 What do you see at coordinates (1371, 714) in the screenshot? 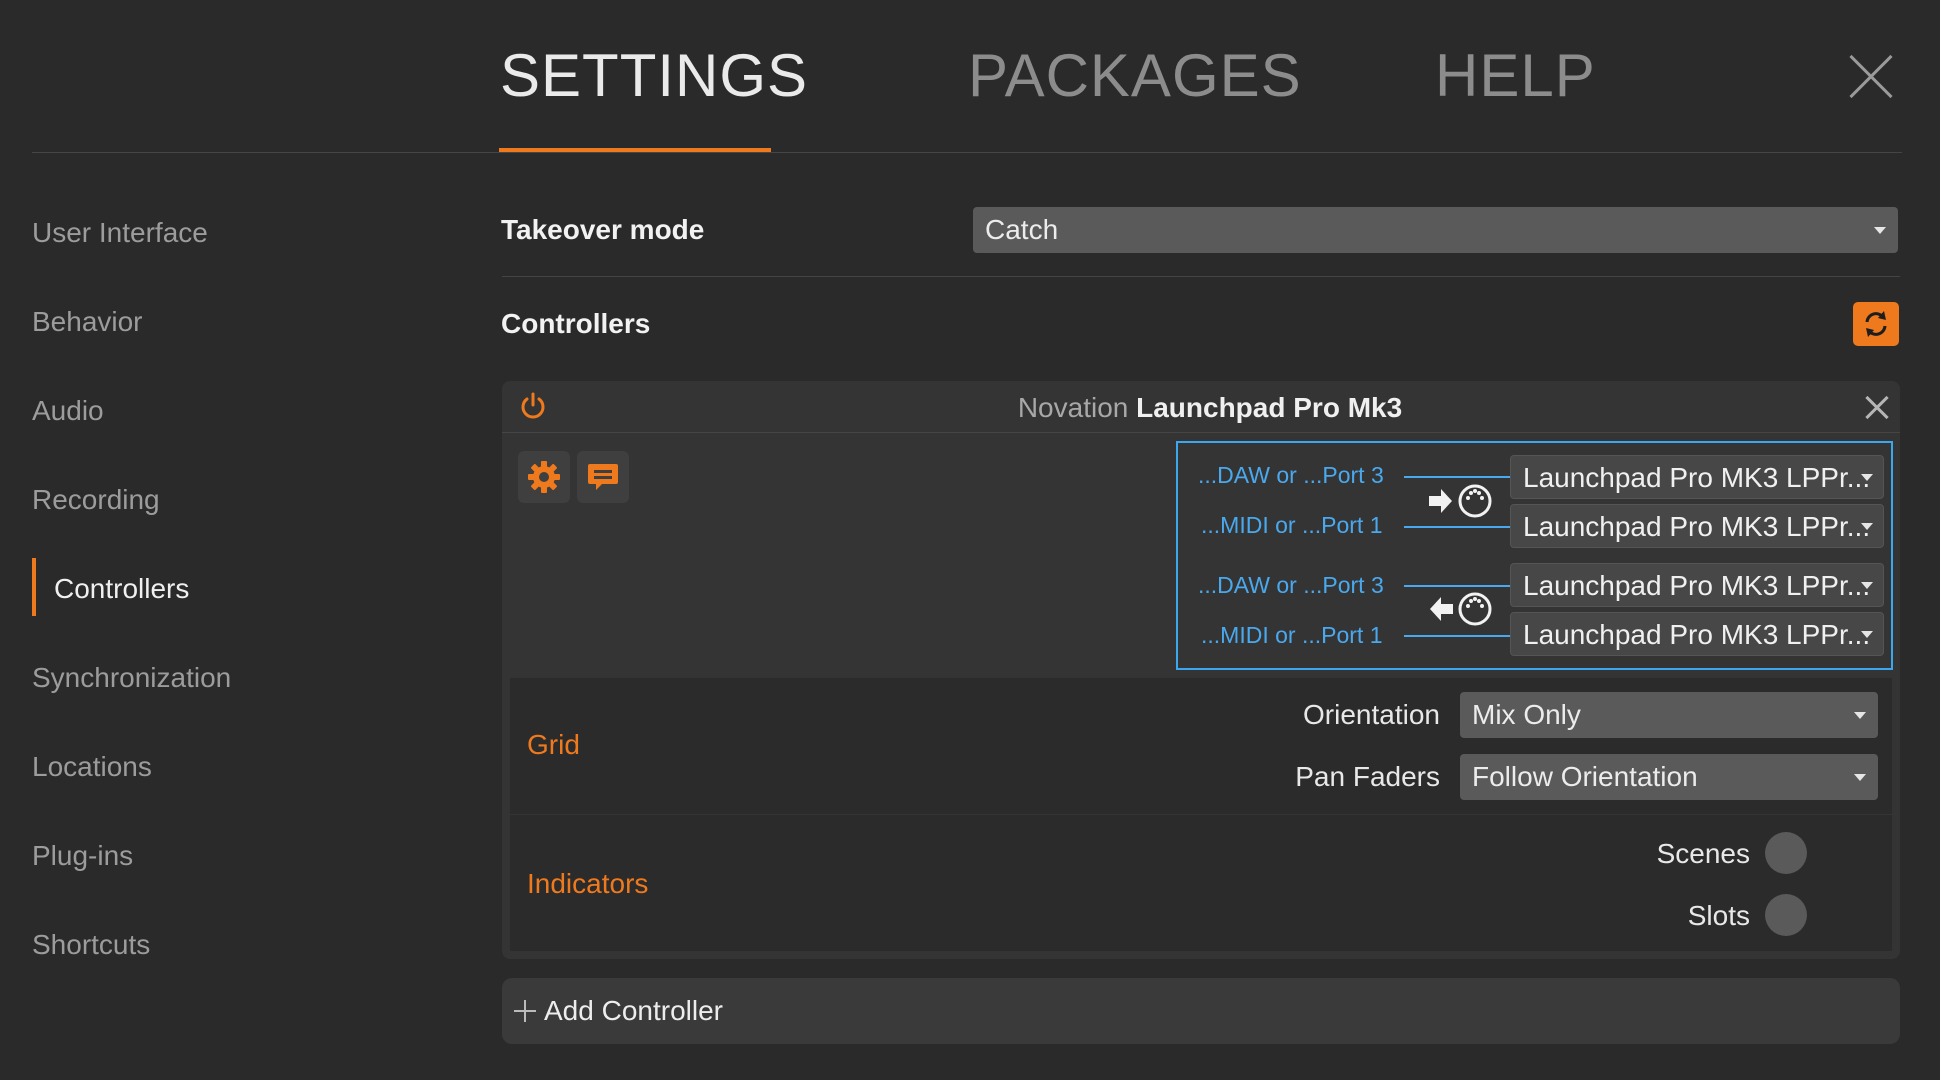
I see `orientation-label: Orientation` at bounding box center [1371, 714].